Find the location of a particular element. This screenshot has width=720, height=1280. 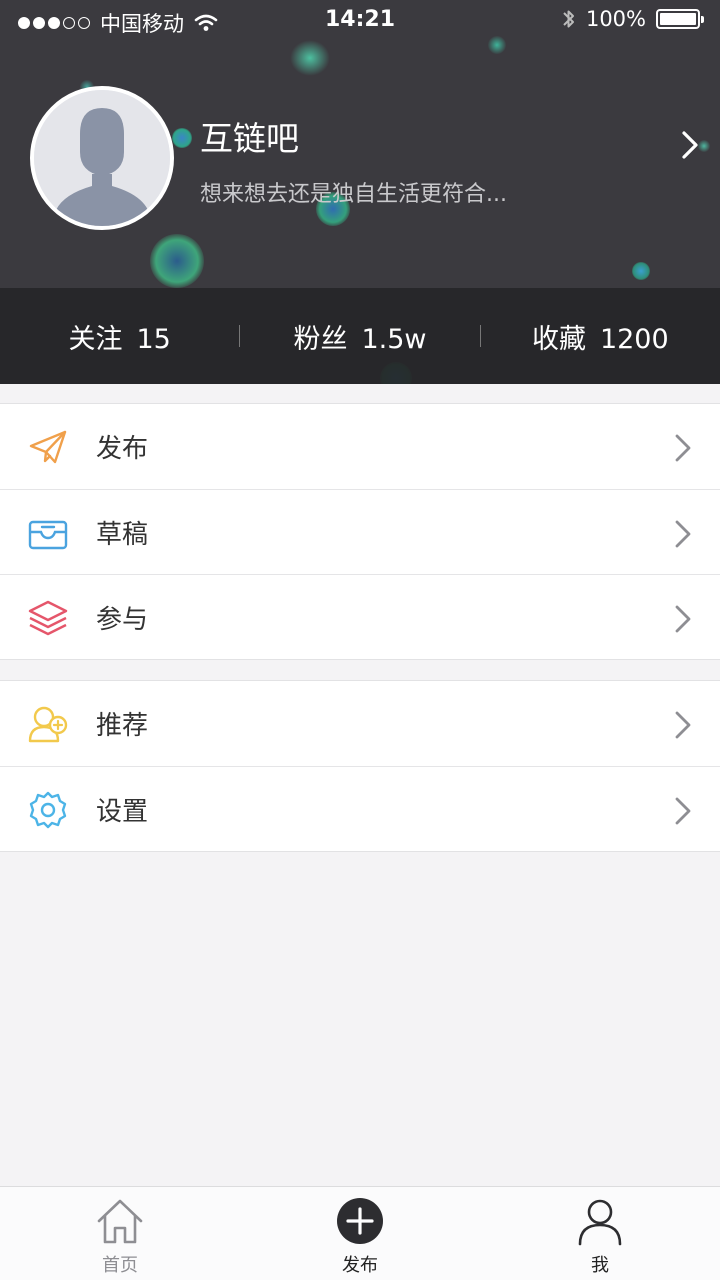

menu-item-label: 推荐 is located at coordinates (122, 726).